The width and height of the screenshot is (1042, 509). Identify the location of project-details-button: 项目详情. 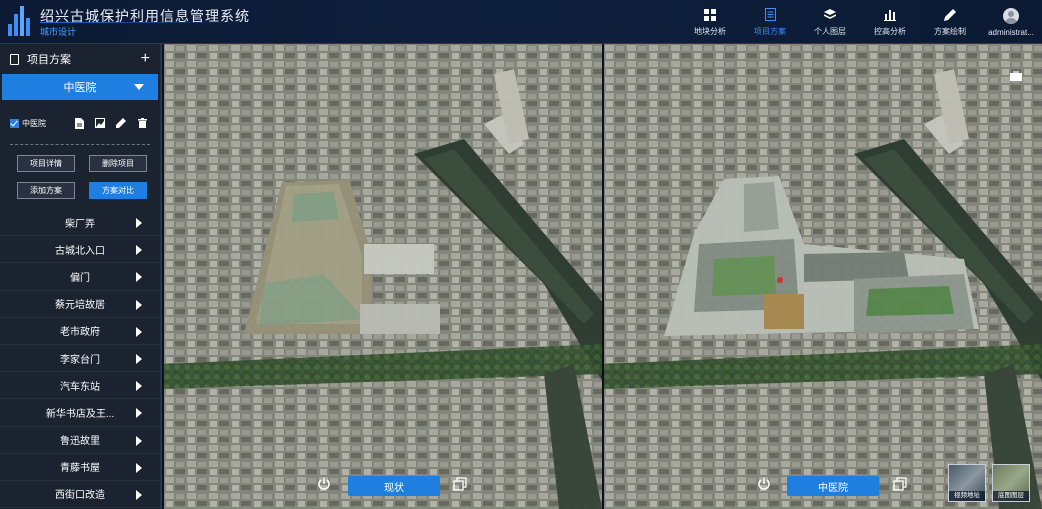
(46, 163).